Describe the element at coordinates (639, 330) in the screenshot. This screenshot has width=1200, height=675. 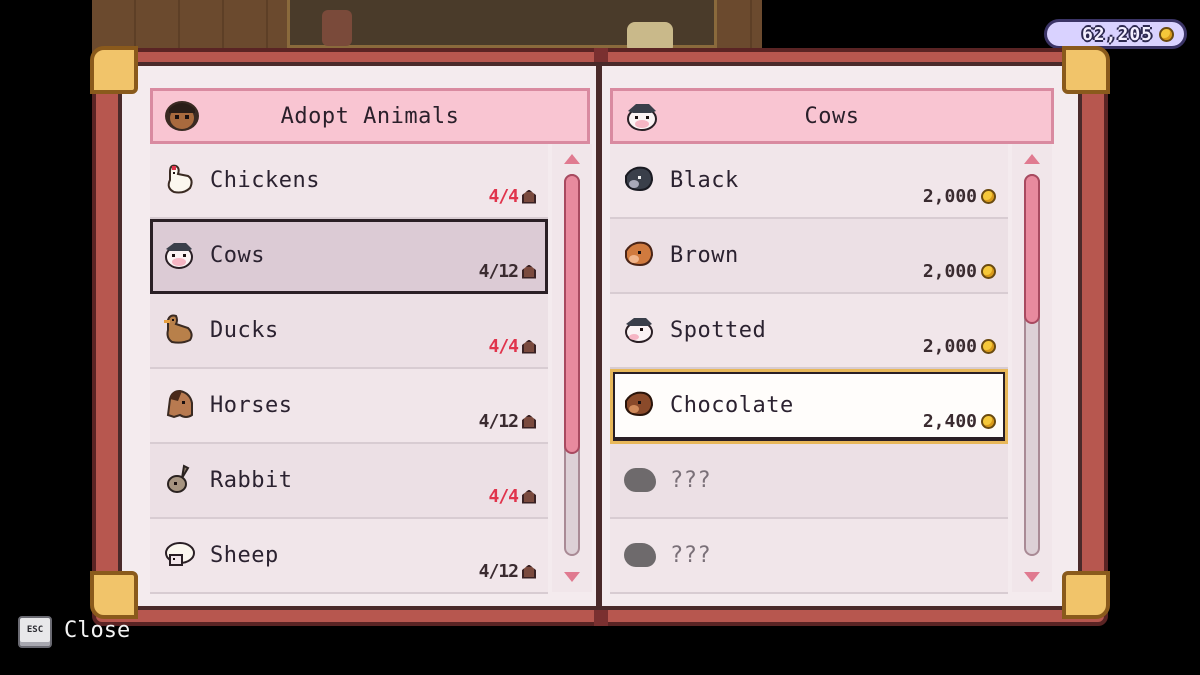
I see `spotted-cow-icon` at that location.